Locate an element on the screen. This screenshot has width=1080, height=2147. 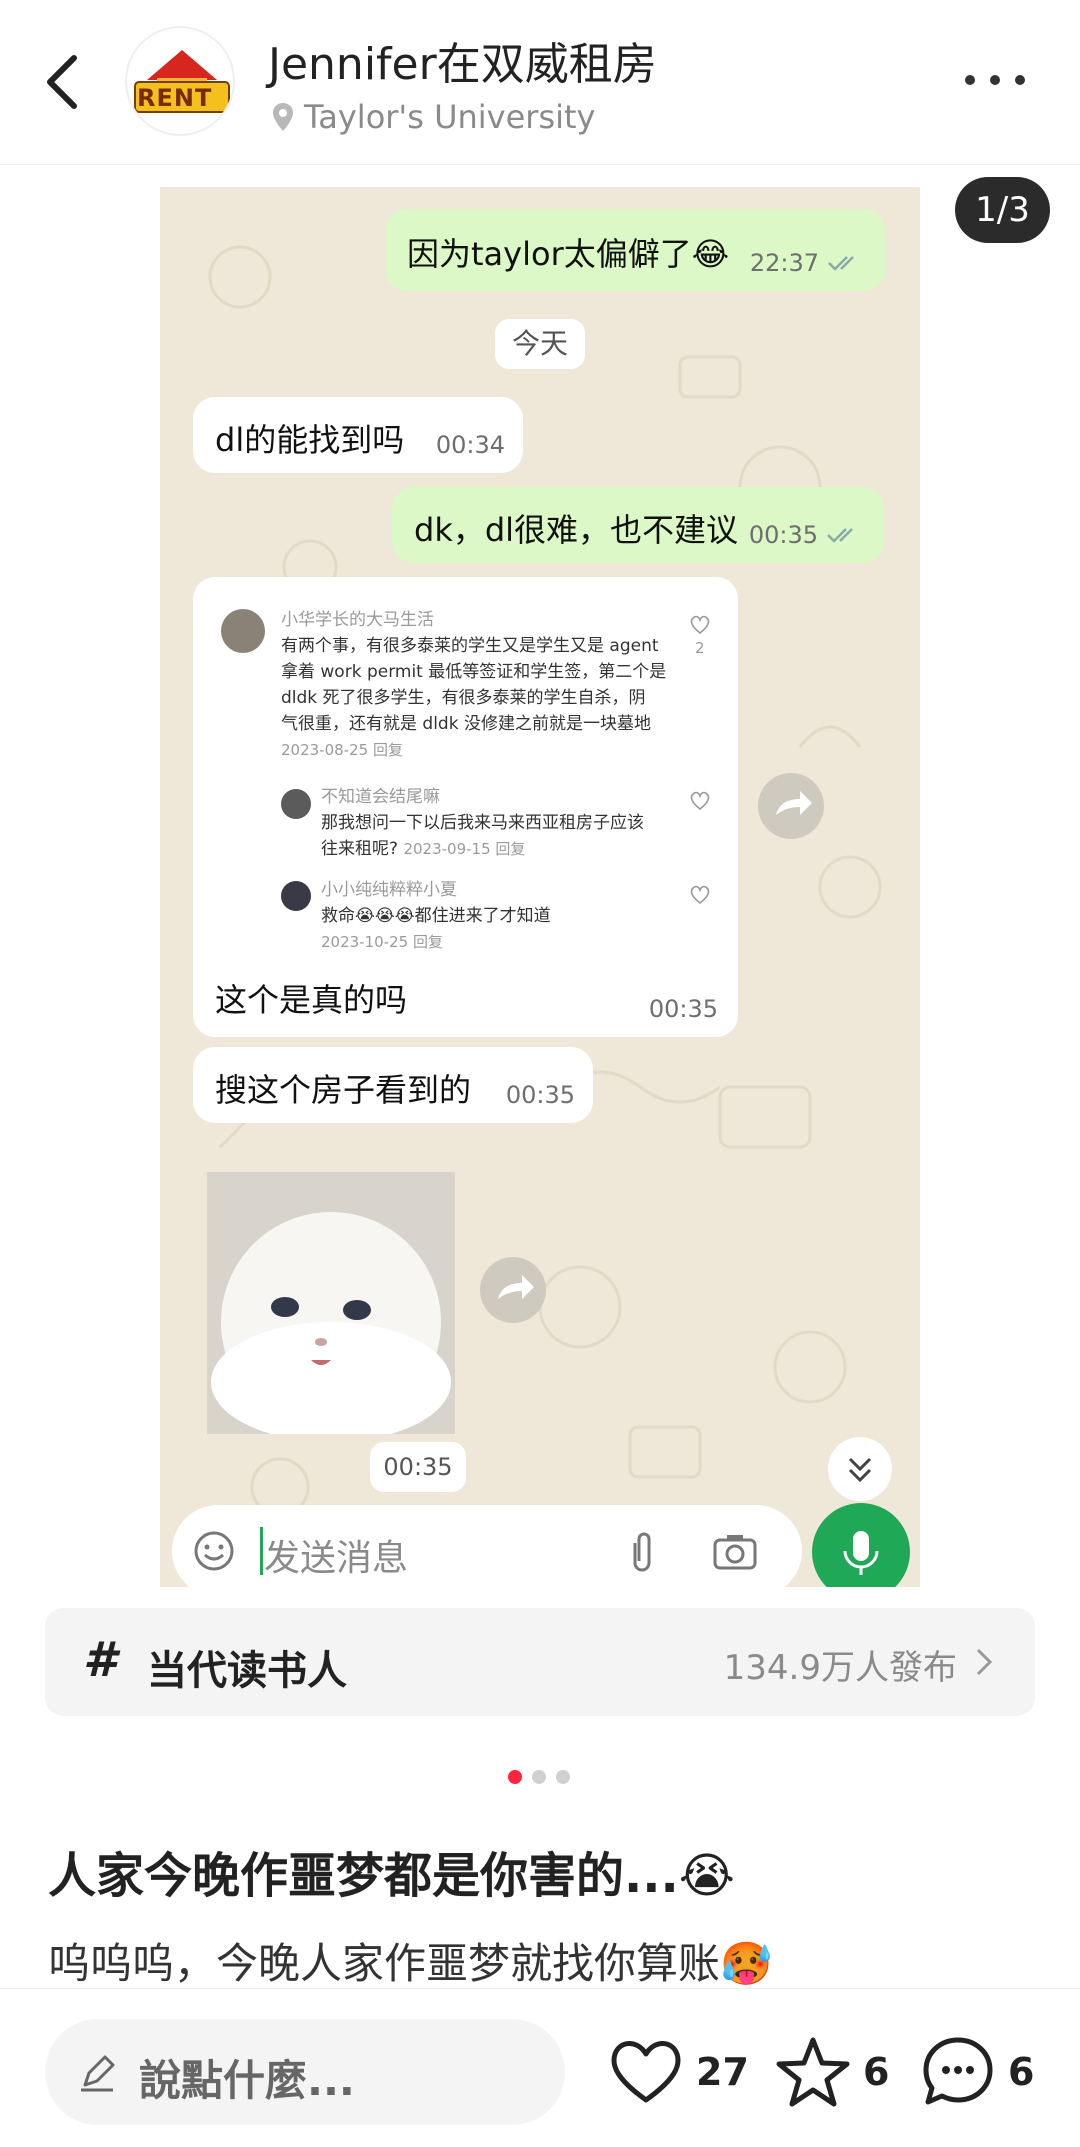
message-text: 因为taylor太偏僻了😂 is located at coordinates (568, 254).